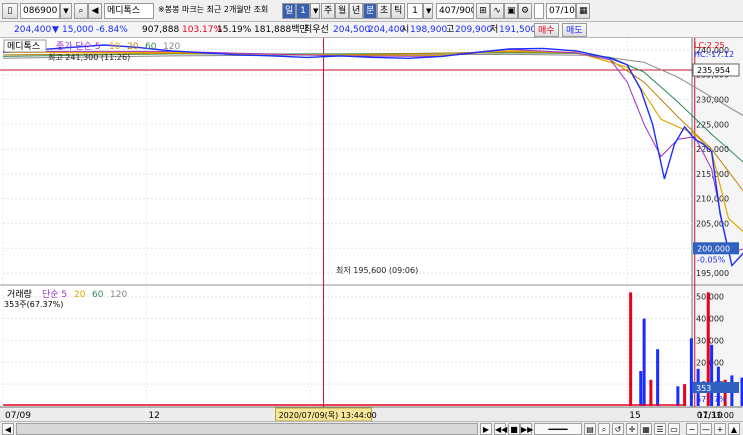 This screenshot has width=743, height=435. I want to click on reset-zoom-icon: ↺, so click(618, 429).